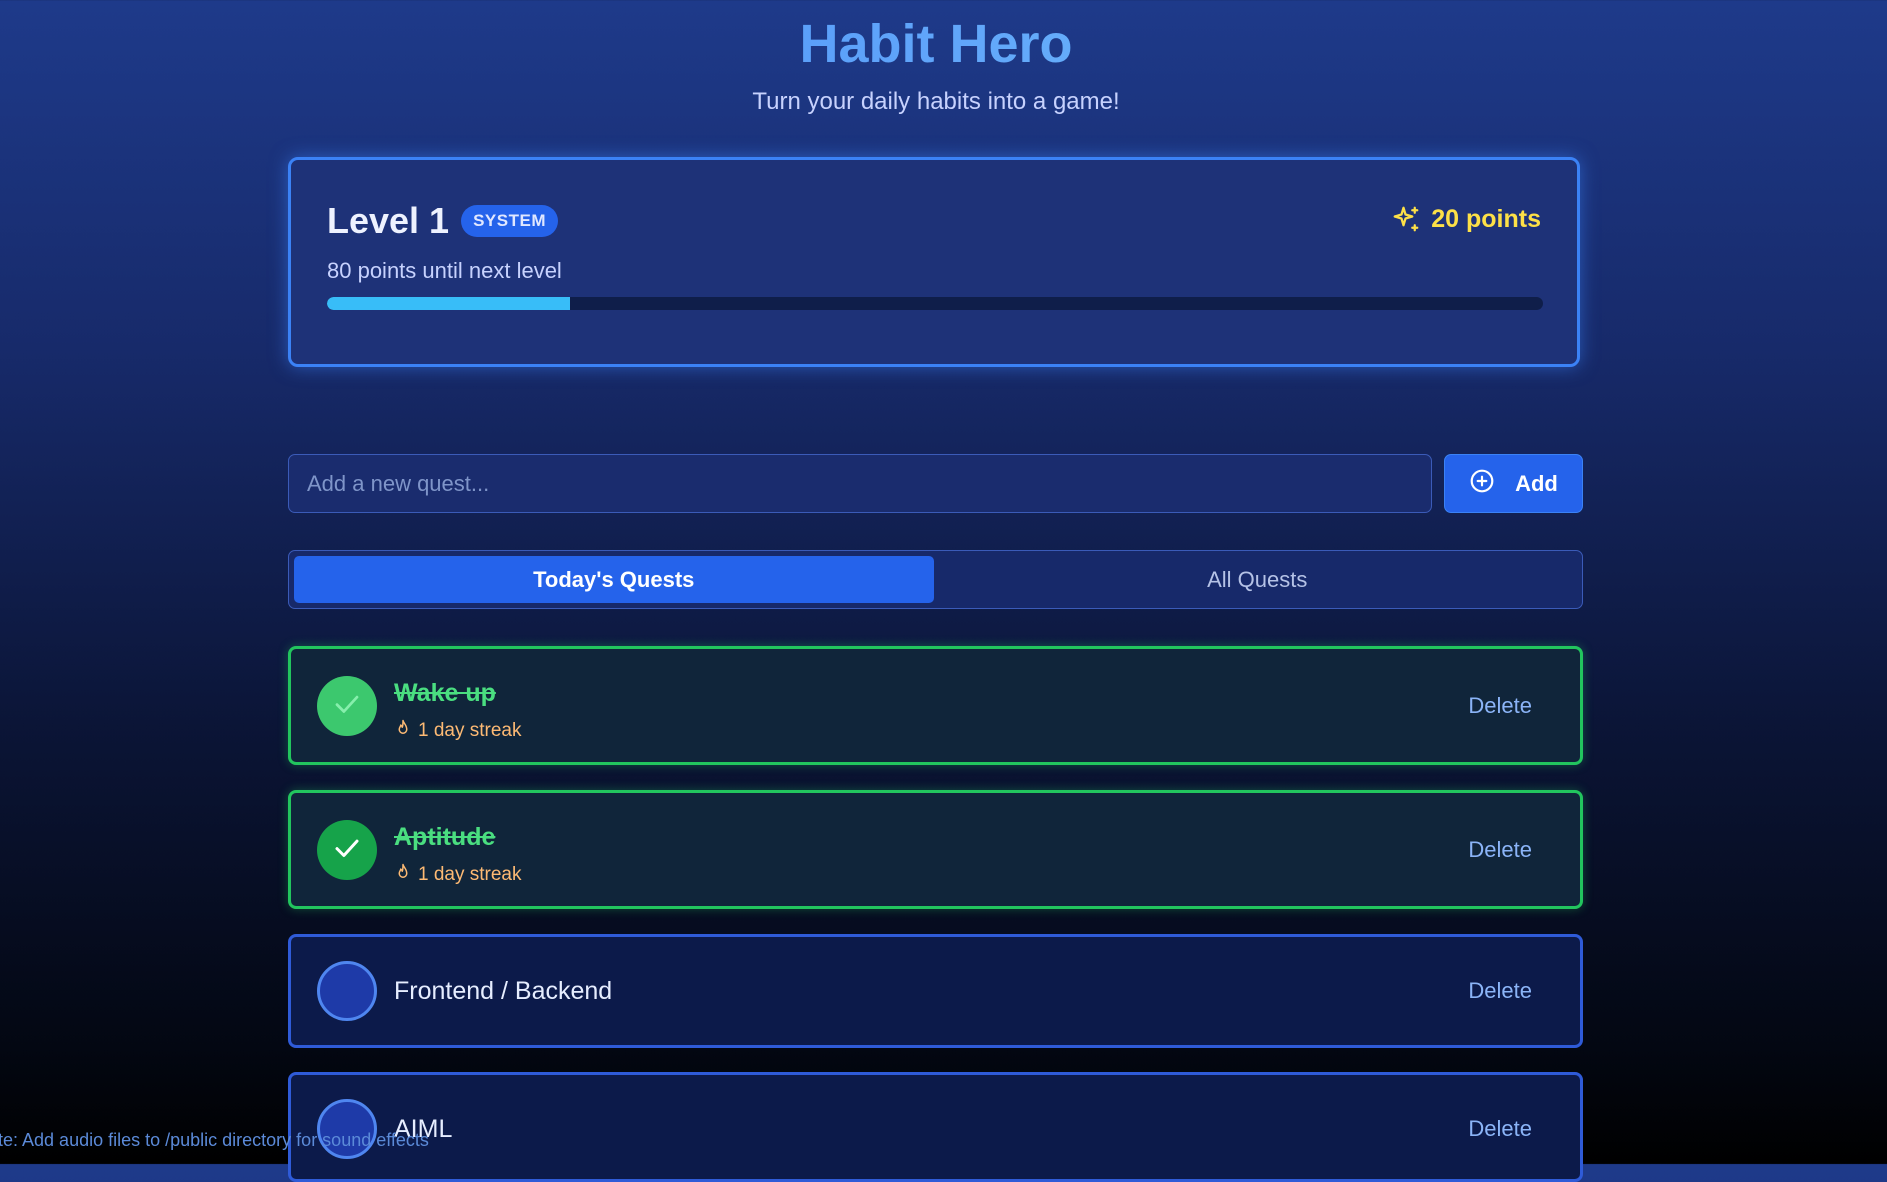  I want to click on add-button-label: Add, so click(1536, 483).